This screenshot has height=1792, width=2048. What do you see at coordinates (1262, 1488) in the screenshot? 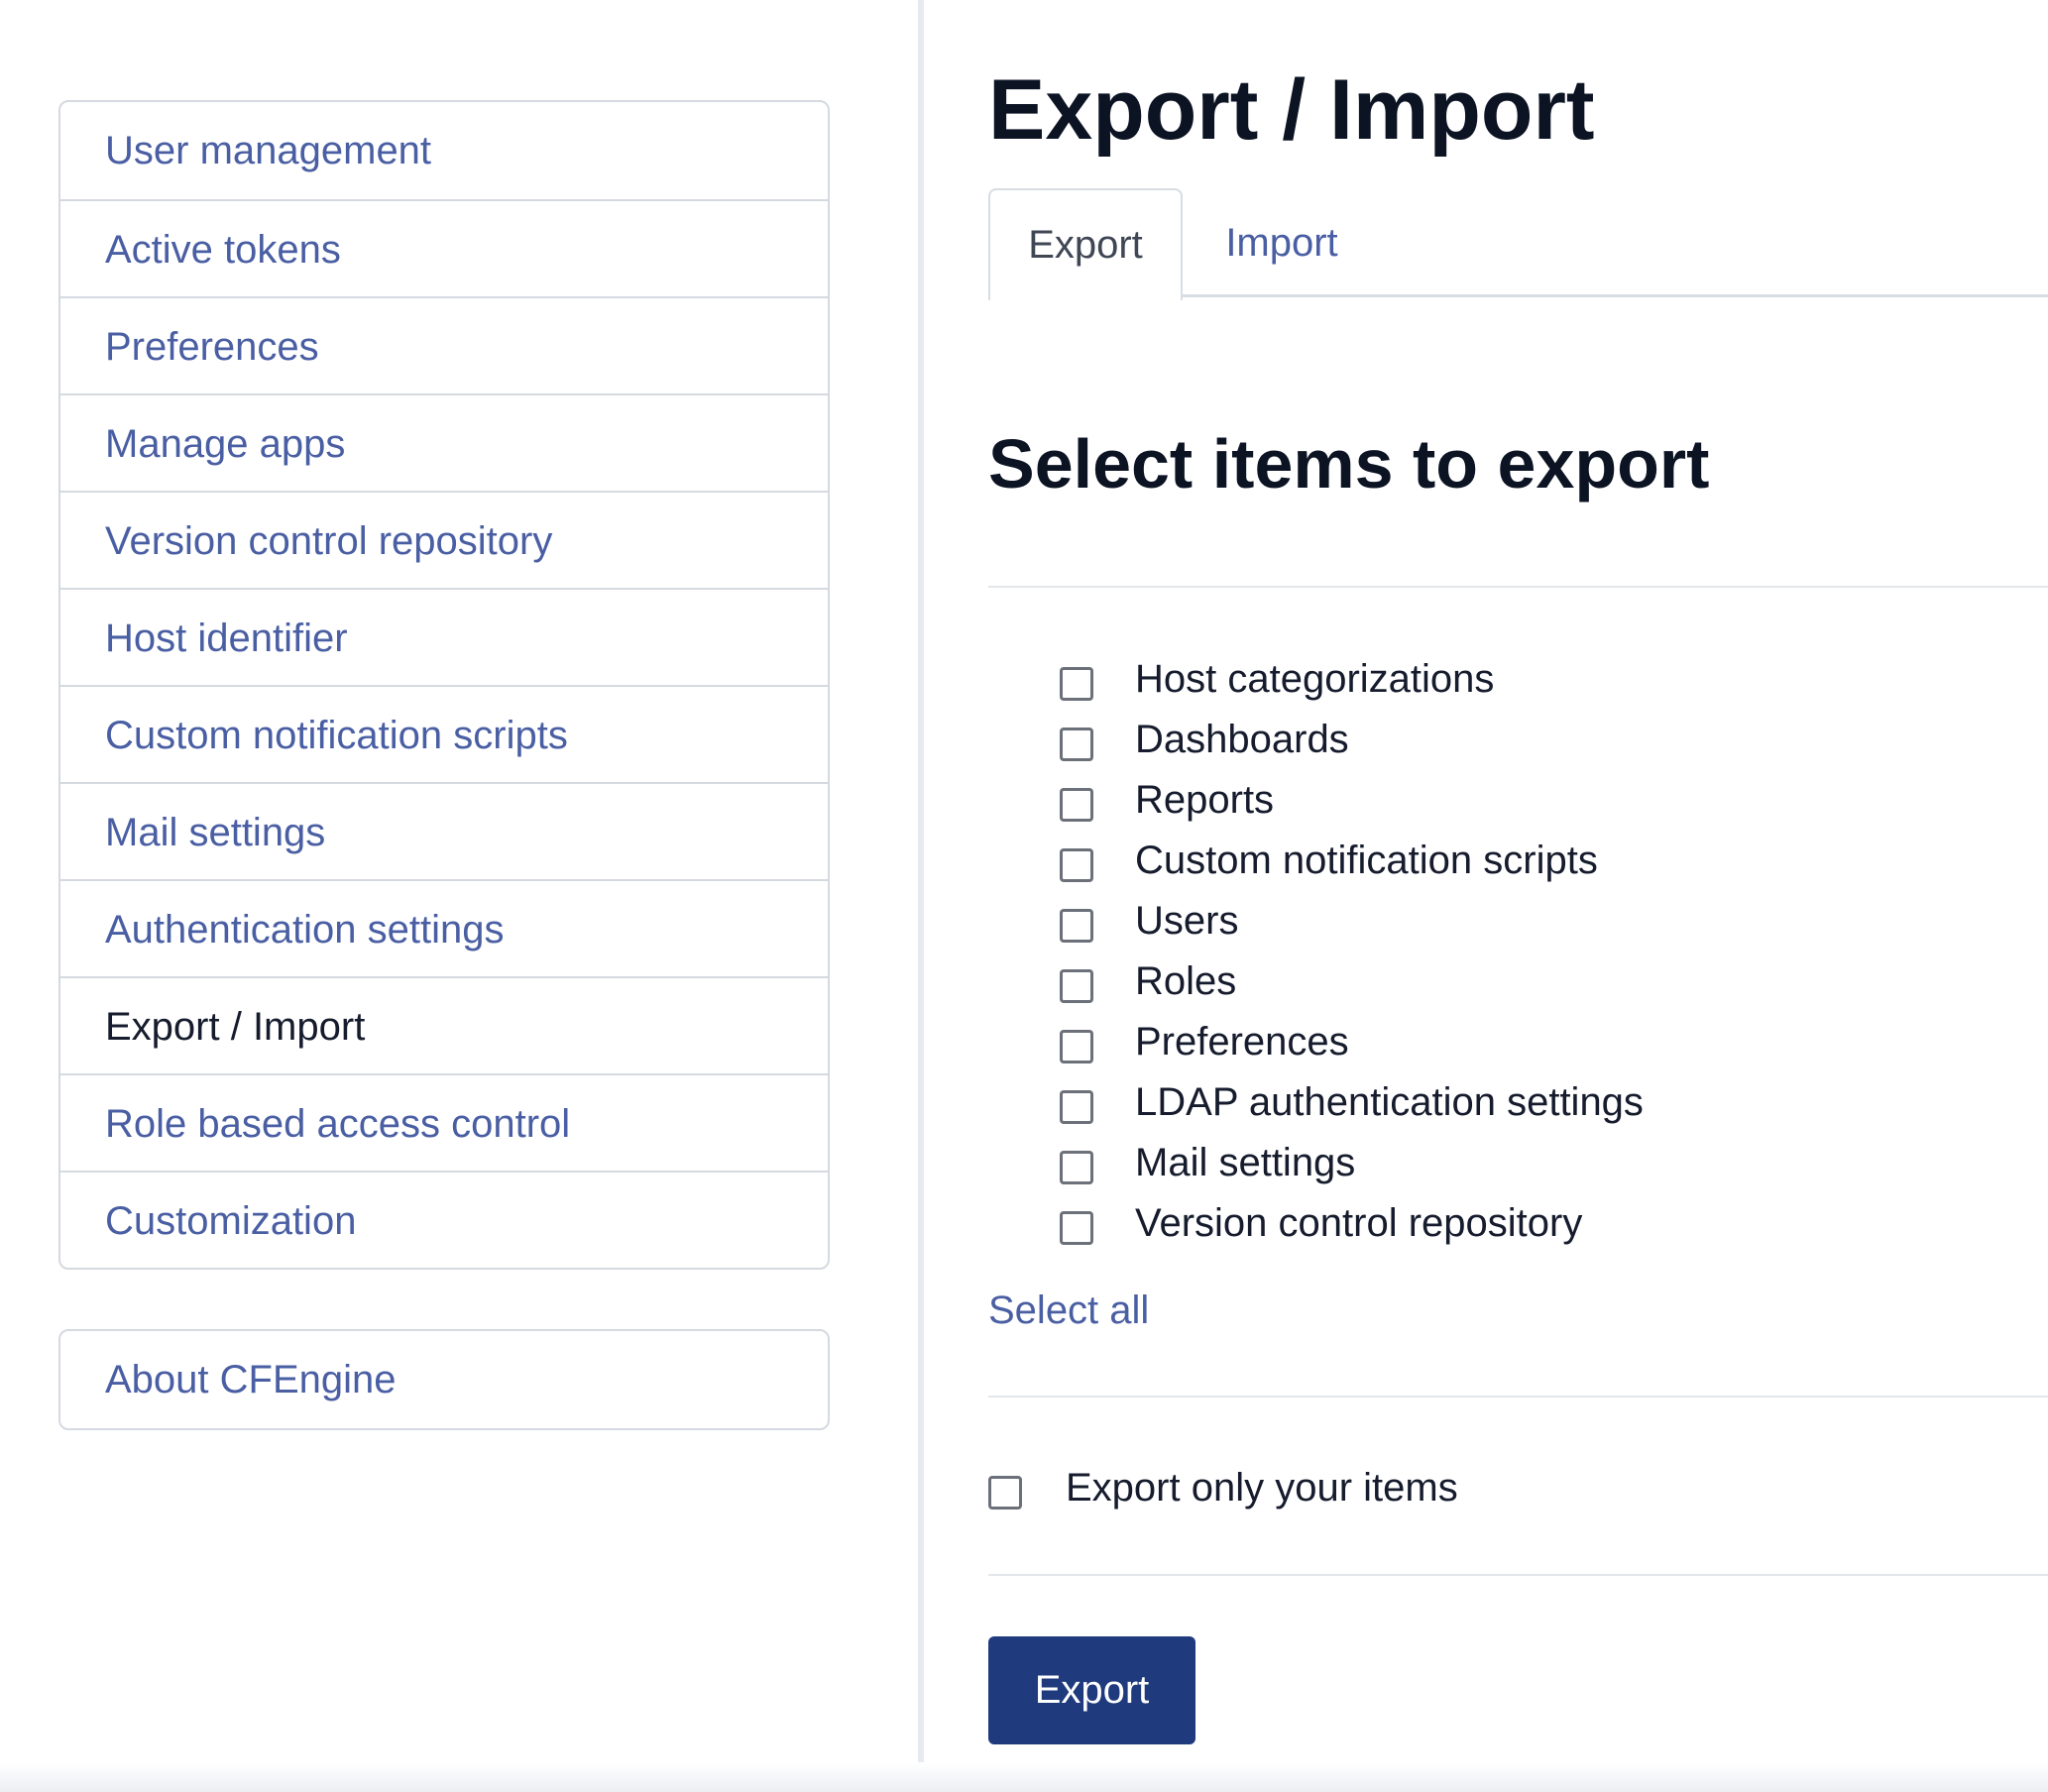
I see `export-only-own-items-label: Export only your items` at bounding box center [1262, 1488].